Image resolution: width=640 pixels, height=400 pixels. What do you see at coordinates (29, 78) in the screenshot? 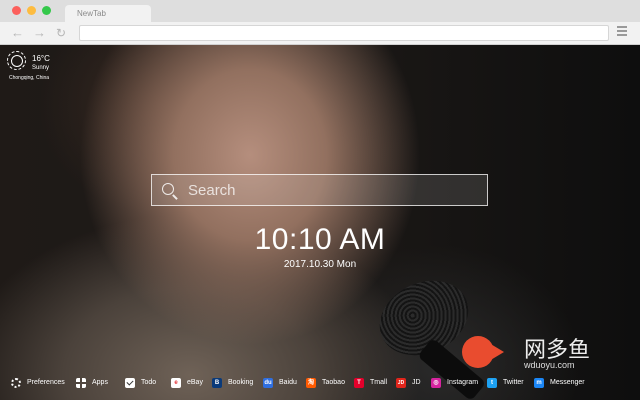
I see `weather-location: Chongqing, China` at bounding box center [29, 78].